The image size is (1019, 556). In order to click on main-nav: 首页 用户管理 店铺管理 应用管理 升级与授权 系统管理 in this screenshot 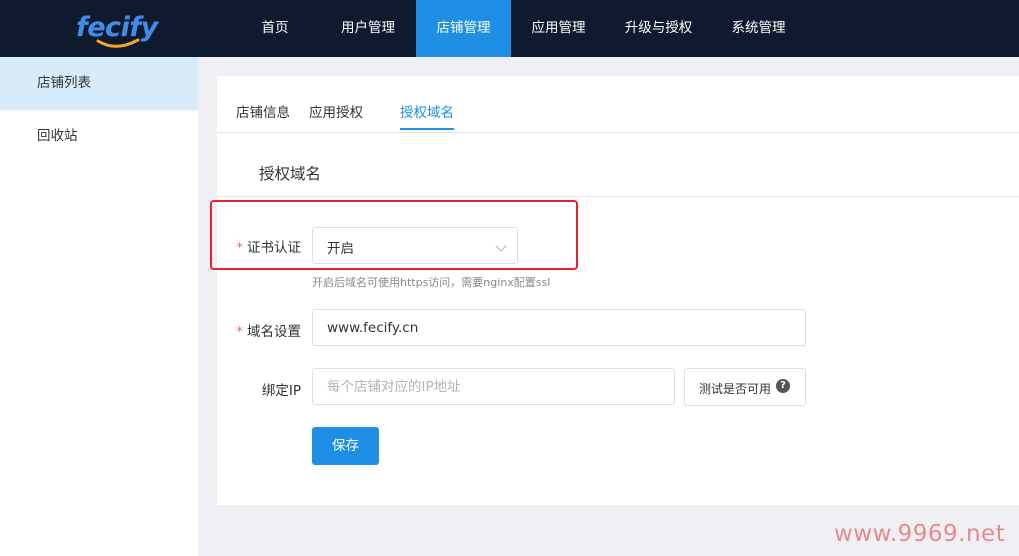, I will do `click(518, 28)`.